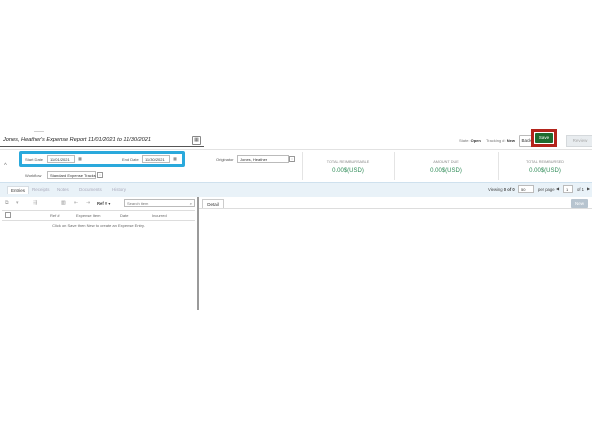 This screenshot has height=444, width=592. What do you see at coordinates (348, 162) in the screenshot?
I see `total-reimbursable-label: TOTAL REIMBURSABLE` at bounding box center [348, 162].